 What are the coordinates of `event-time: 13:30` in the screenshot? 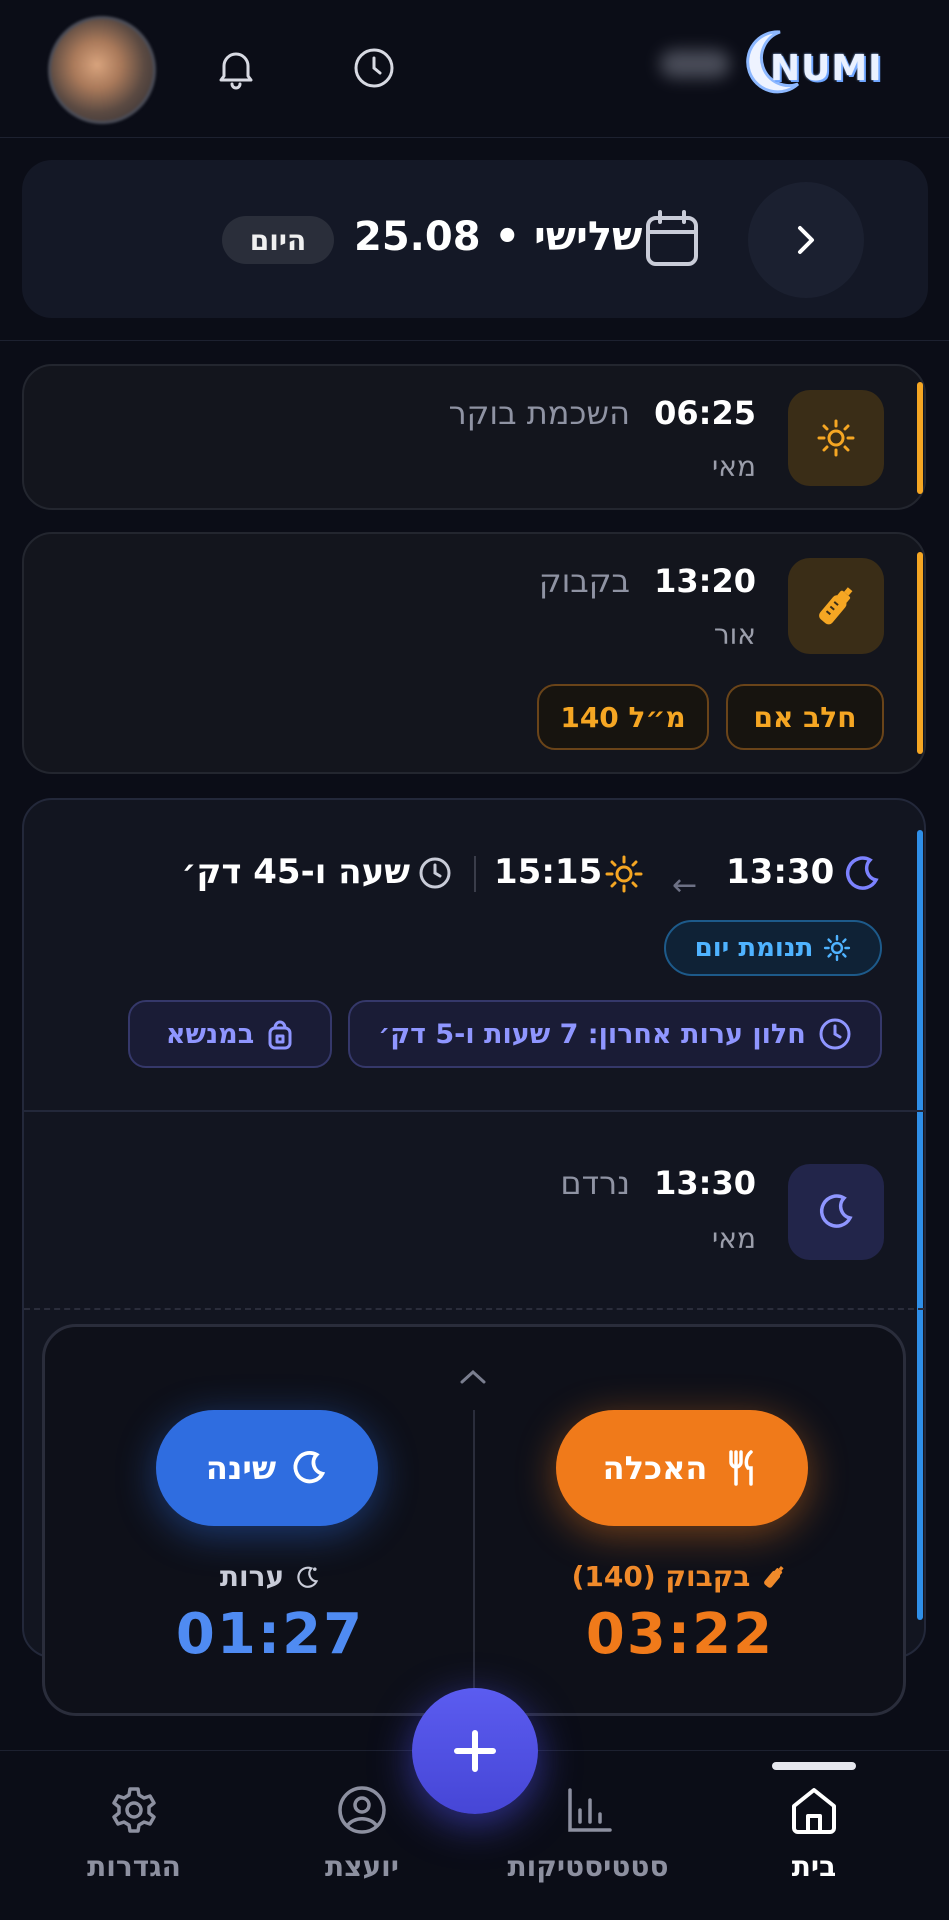 It's located at (705, 1183).